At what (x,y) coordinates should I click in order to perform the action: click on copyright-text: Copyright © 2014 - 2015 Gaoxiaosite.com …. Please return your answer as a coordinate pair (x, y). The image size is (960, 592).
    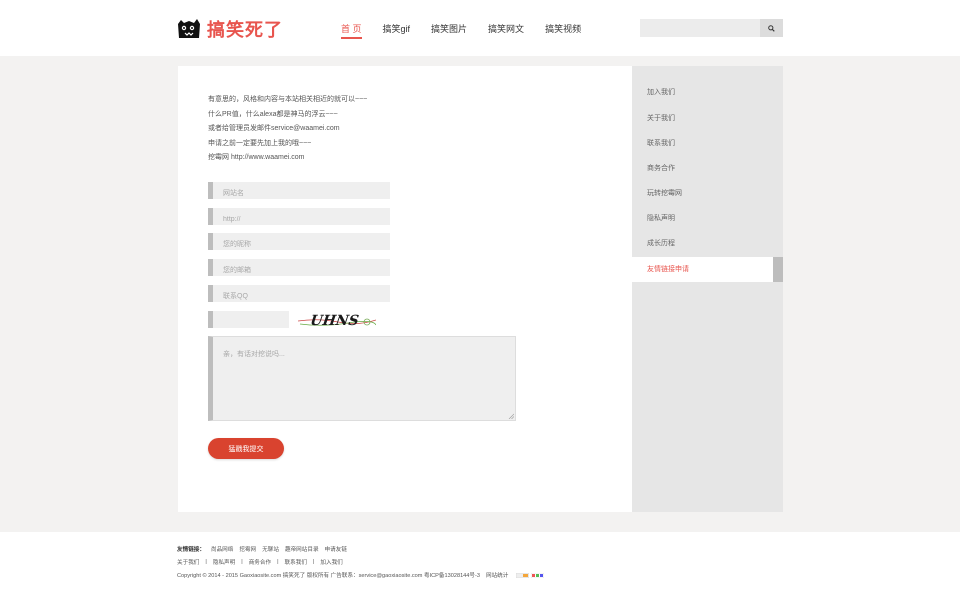
    Looking at the image, I should click on (328, 576).